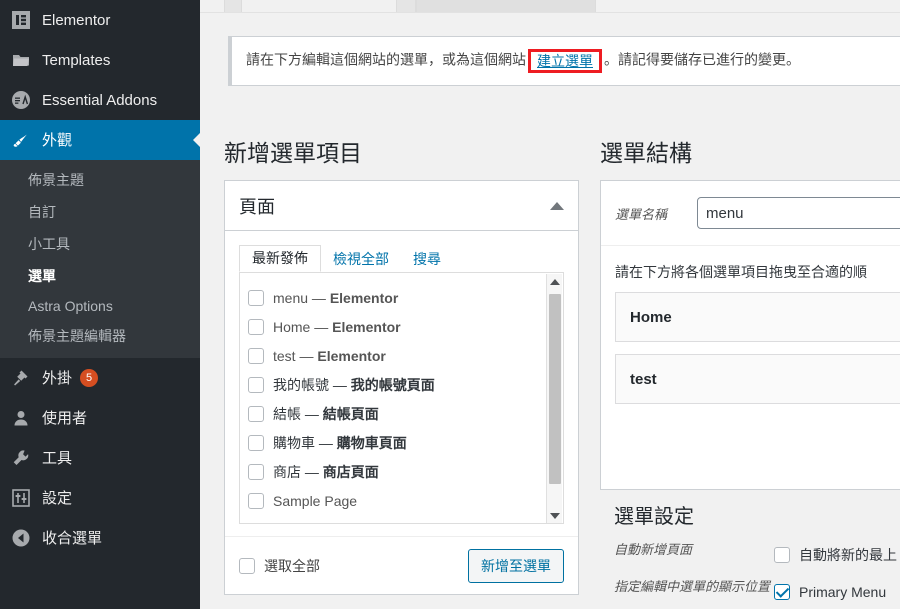 The image size is (900, 609). Describe the element at coordinates (57, 140) in the screenshot. I see `sidebar-item-label: 外觀` at that location.